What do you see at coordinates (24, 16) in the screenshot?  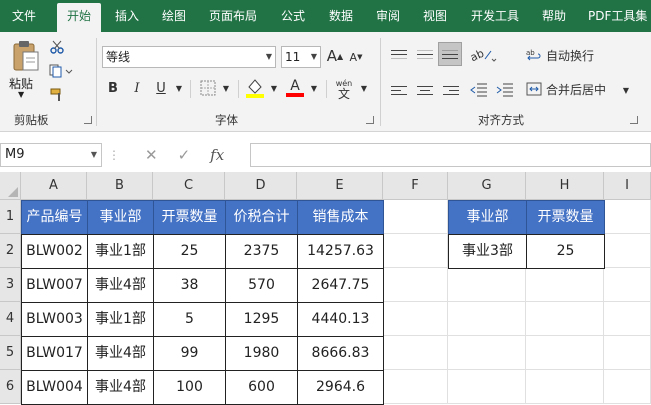 I see `tab-file: 文件` at bounding box center [24, 16].